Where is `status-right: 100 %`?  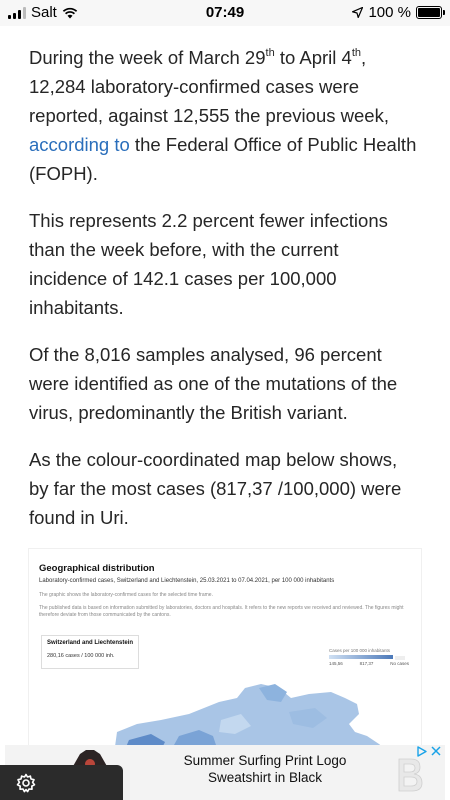 status-right: 100 % is located at coordinates (398, 12).